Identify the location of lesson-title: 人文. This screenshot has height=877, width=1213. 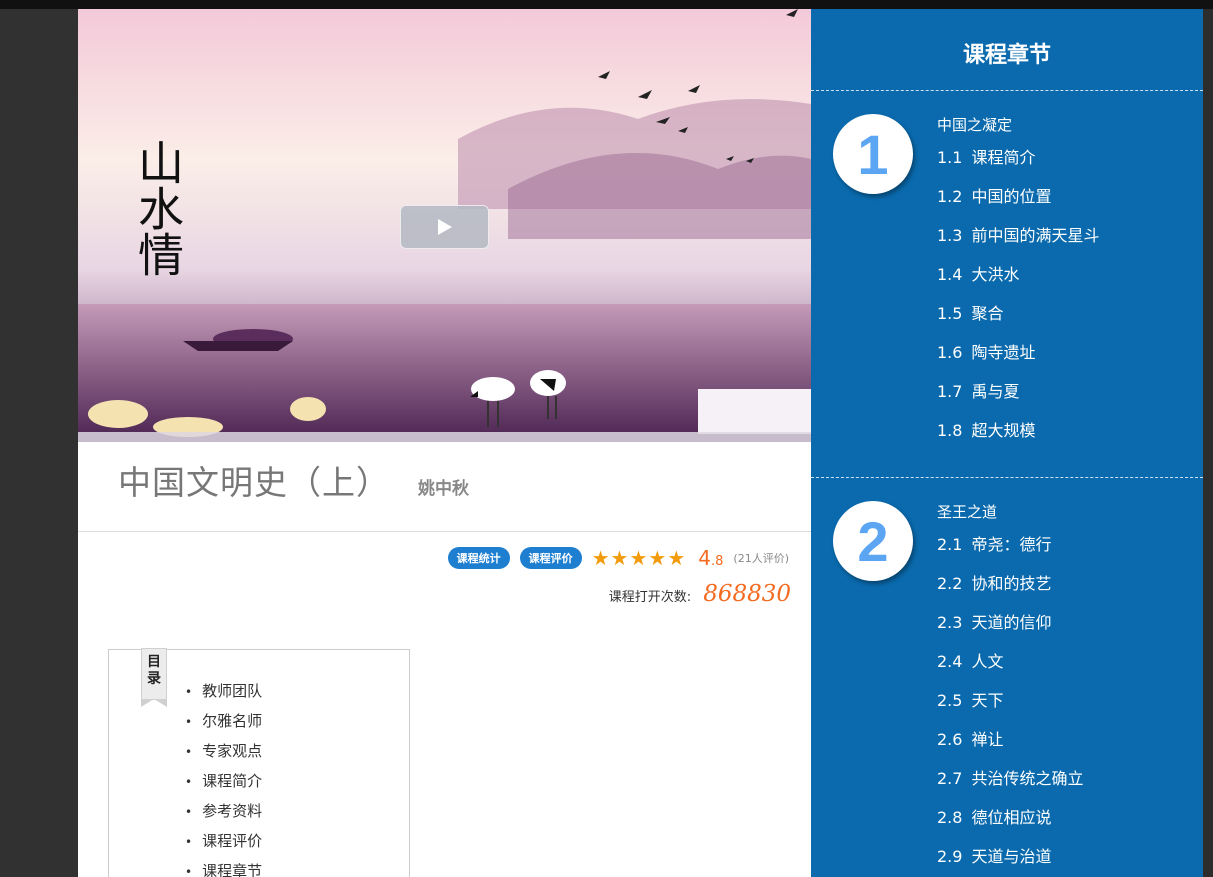
(987, 661).